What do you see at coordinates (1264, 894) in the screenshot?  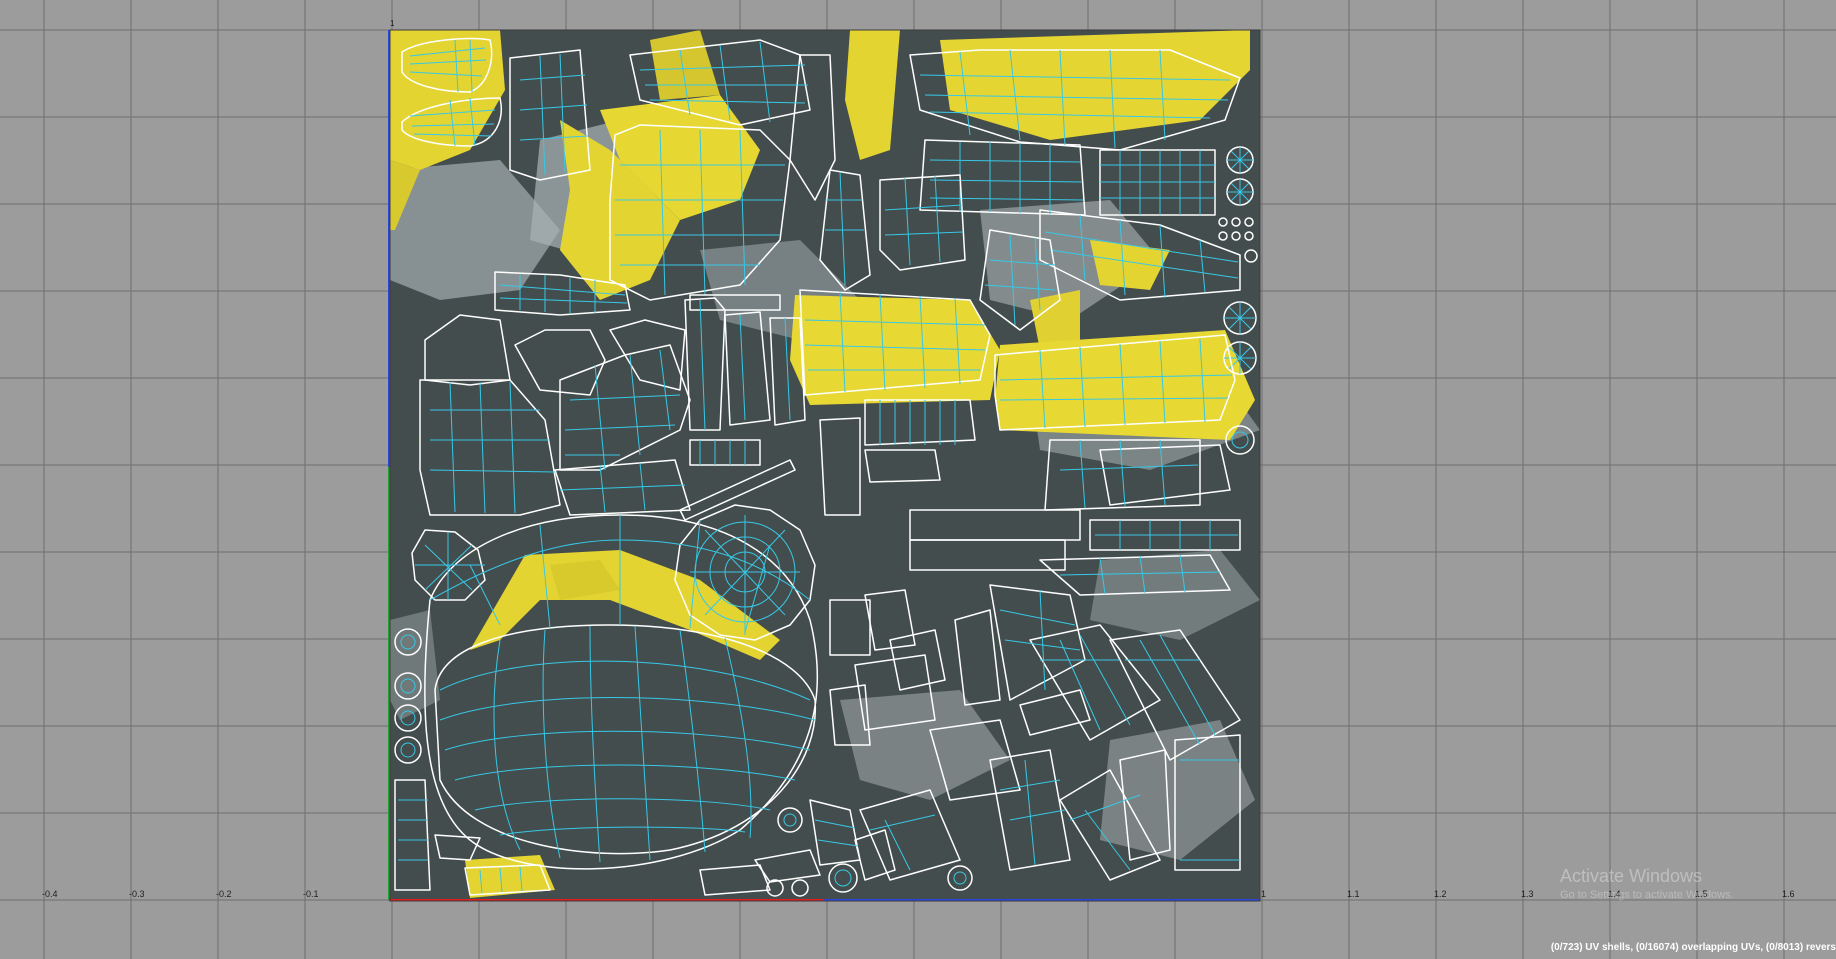 I see `u-tick-label: 1` at bounding box center [1264, 894].